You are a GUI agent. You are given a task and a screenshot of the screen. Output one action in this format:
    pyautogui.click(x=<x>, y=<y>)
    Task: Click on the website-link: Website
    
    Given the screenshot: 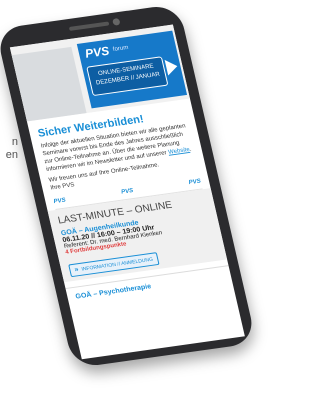 What is the action you would take?
    pyautogui.click(x=179, y=151)
    